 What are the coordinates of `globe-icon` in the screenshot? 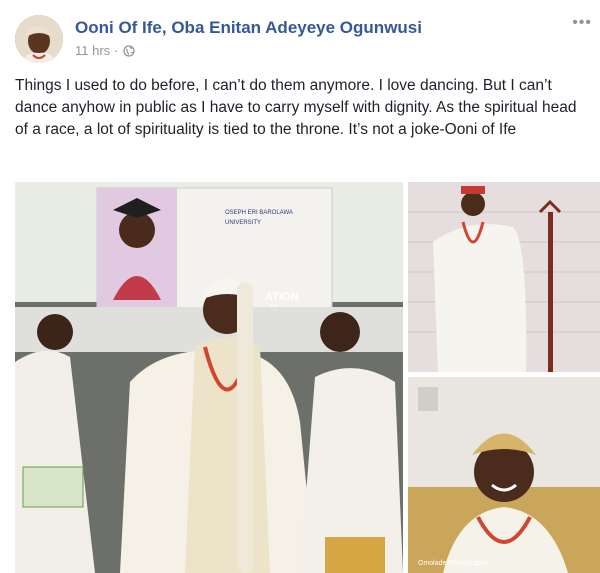 It's located at (128, 50).